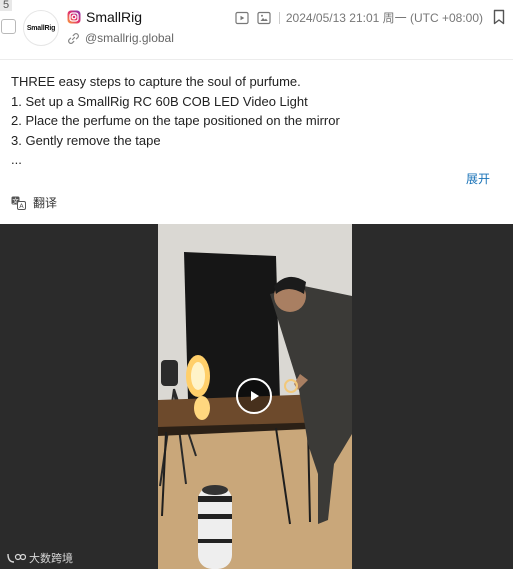 Image resolution: width=513 pixels, height=569 pixels. Describe the element at coordinates (499, 17) in the screenshot. I see `bookmark-icon` at that location.